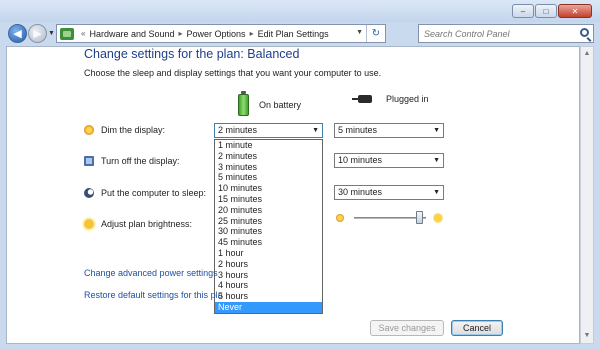  Describe the element at coordinates (359, 32) in the screenshot. I see `address-dropdown-icon: ▼` at that location.